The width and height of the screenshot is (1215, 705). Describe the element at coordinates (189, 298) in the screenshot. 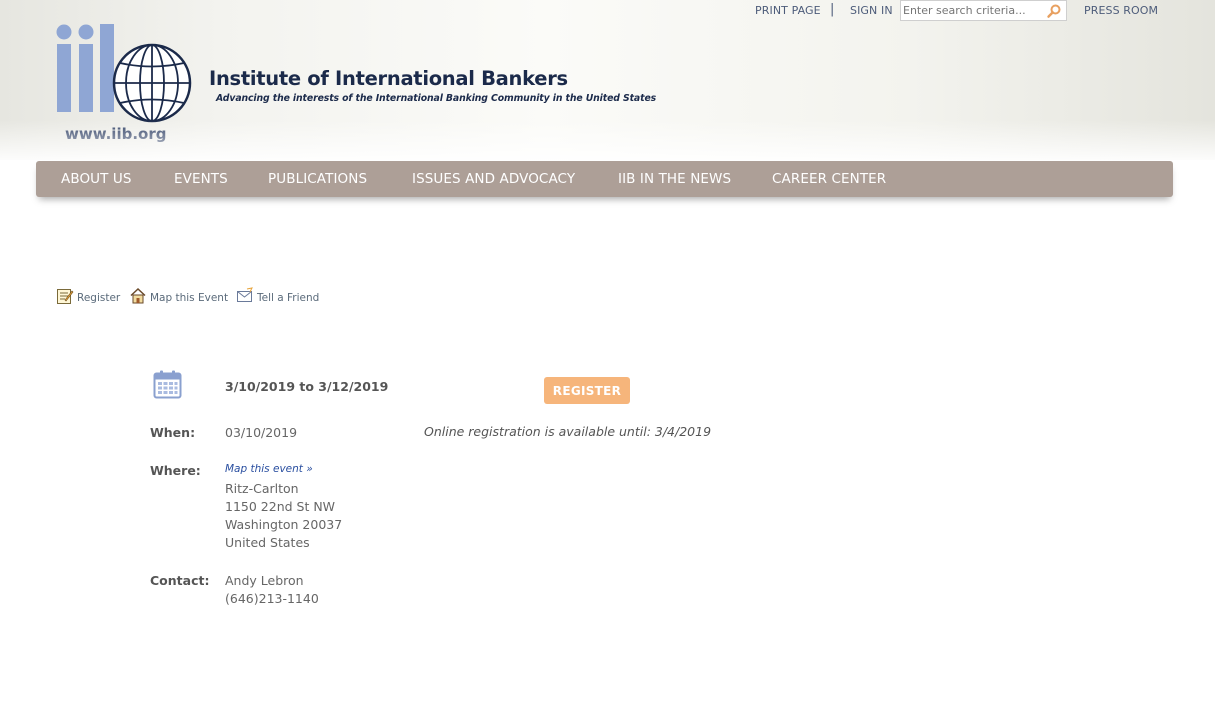

I see `map-event-action-label: Map this Event` at that location.